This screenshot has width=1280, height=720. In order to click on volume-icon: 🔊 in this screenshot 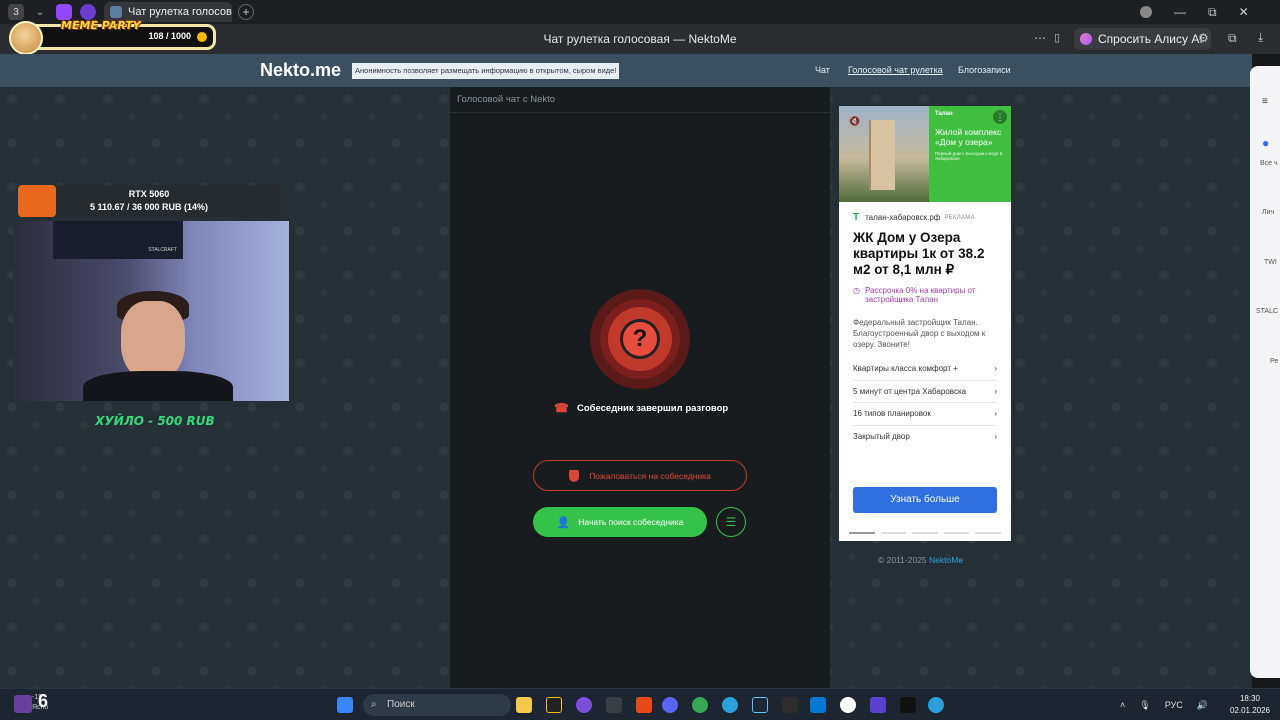, I will do `click(1202, 705)`.